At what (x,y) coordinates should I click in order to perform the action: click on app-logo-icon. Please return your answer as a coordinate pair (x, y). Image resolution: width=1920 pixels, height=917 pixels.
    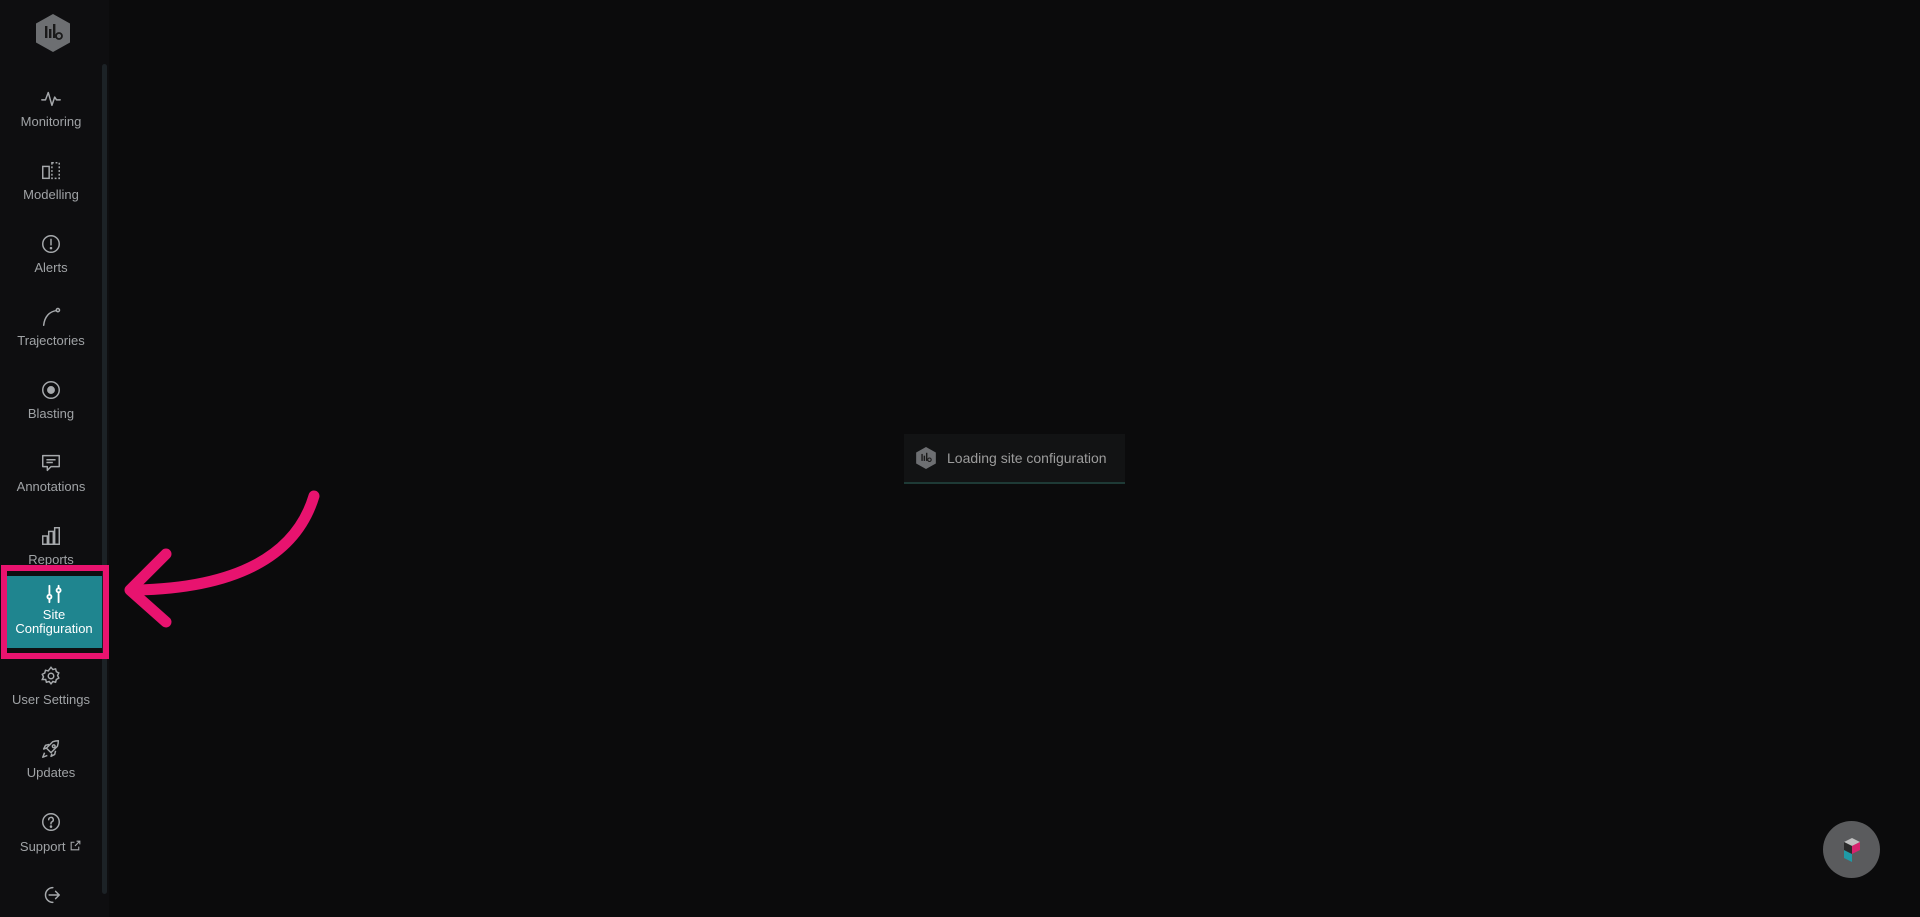
    Looking at the image, I should click on (53, 33).